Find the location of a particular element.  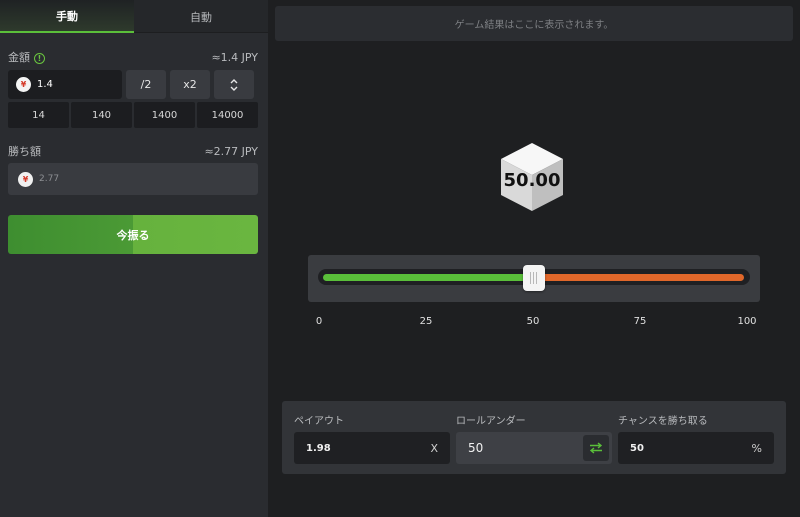

win-amount-field: ¥ 2.77 is located at coordinates (133, 179).